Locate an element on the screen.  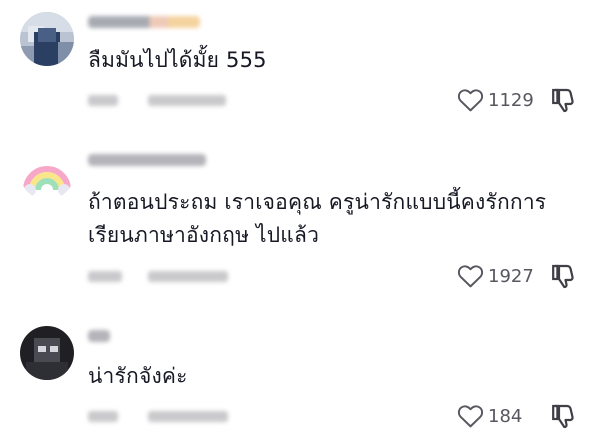
like-button: 1129 is located at coordinates (495, 100).